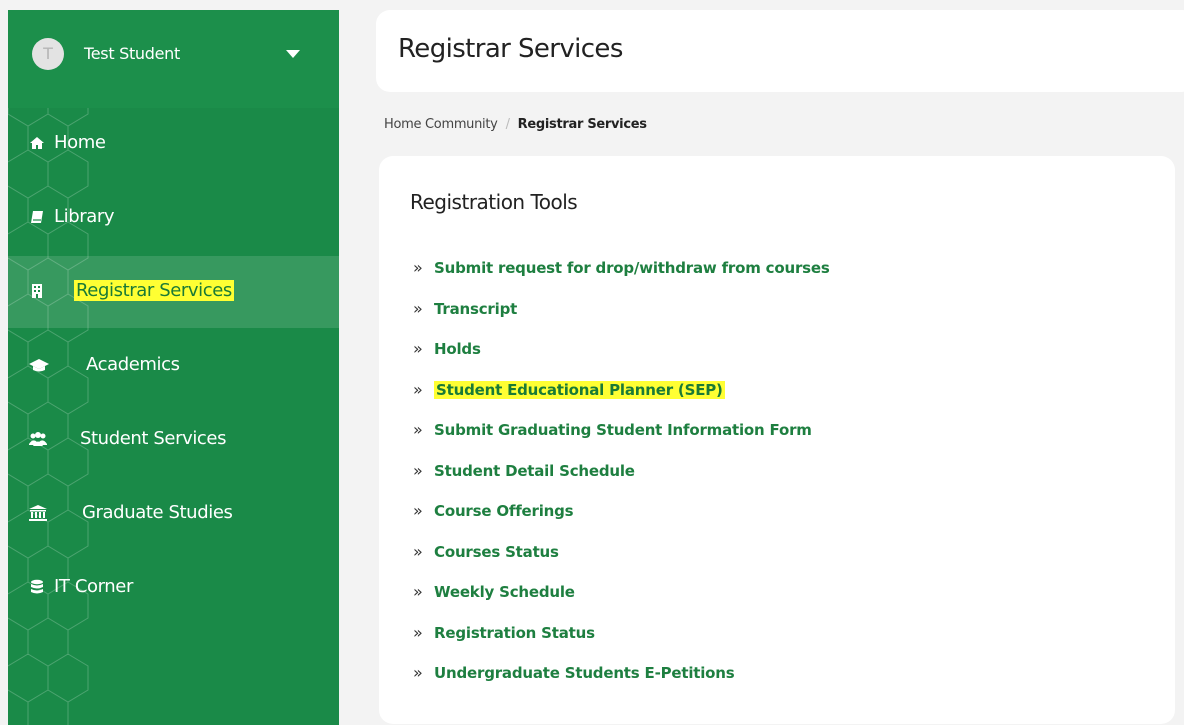 The width and height of the screenshot is (1184, 725). What do you see at coordinates (173, 588) in the screenshot?
I see `sidebar-item-it-corner: IT Corner` at bounding box center [173, 588].